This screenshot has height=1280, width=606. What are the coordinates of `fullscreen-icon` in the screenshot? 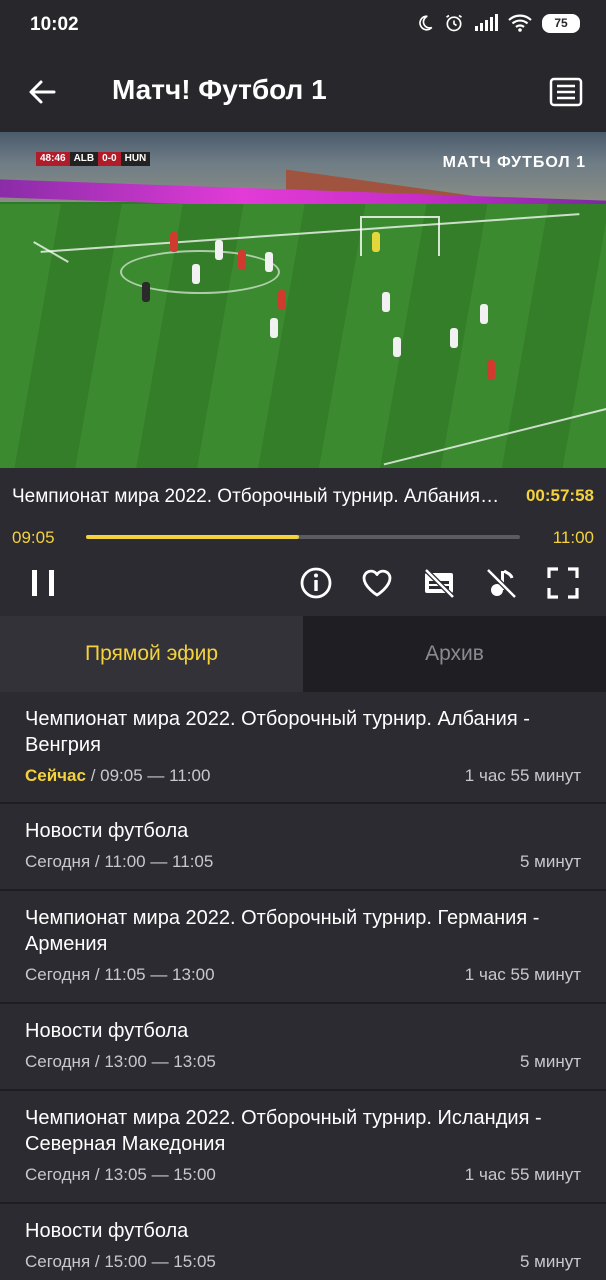 It's located at (563, 583).